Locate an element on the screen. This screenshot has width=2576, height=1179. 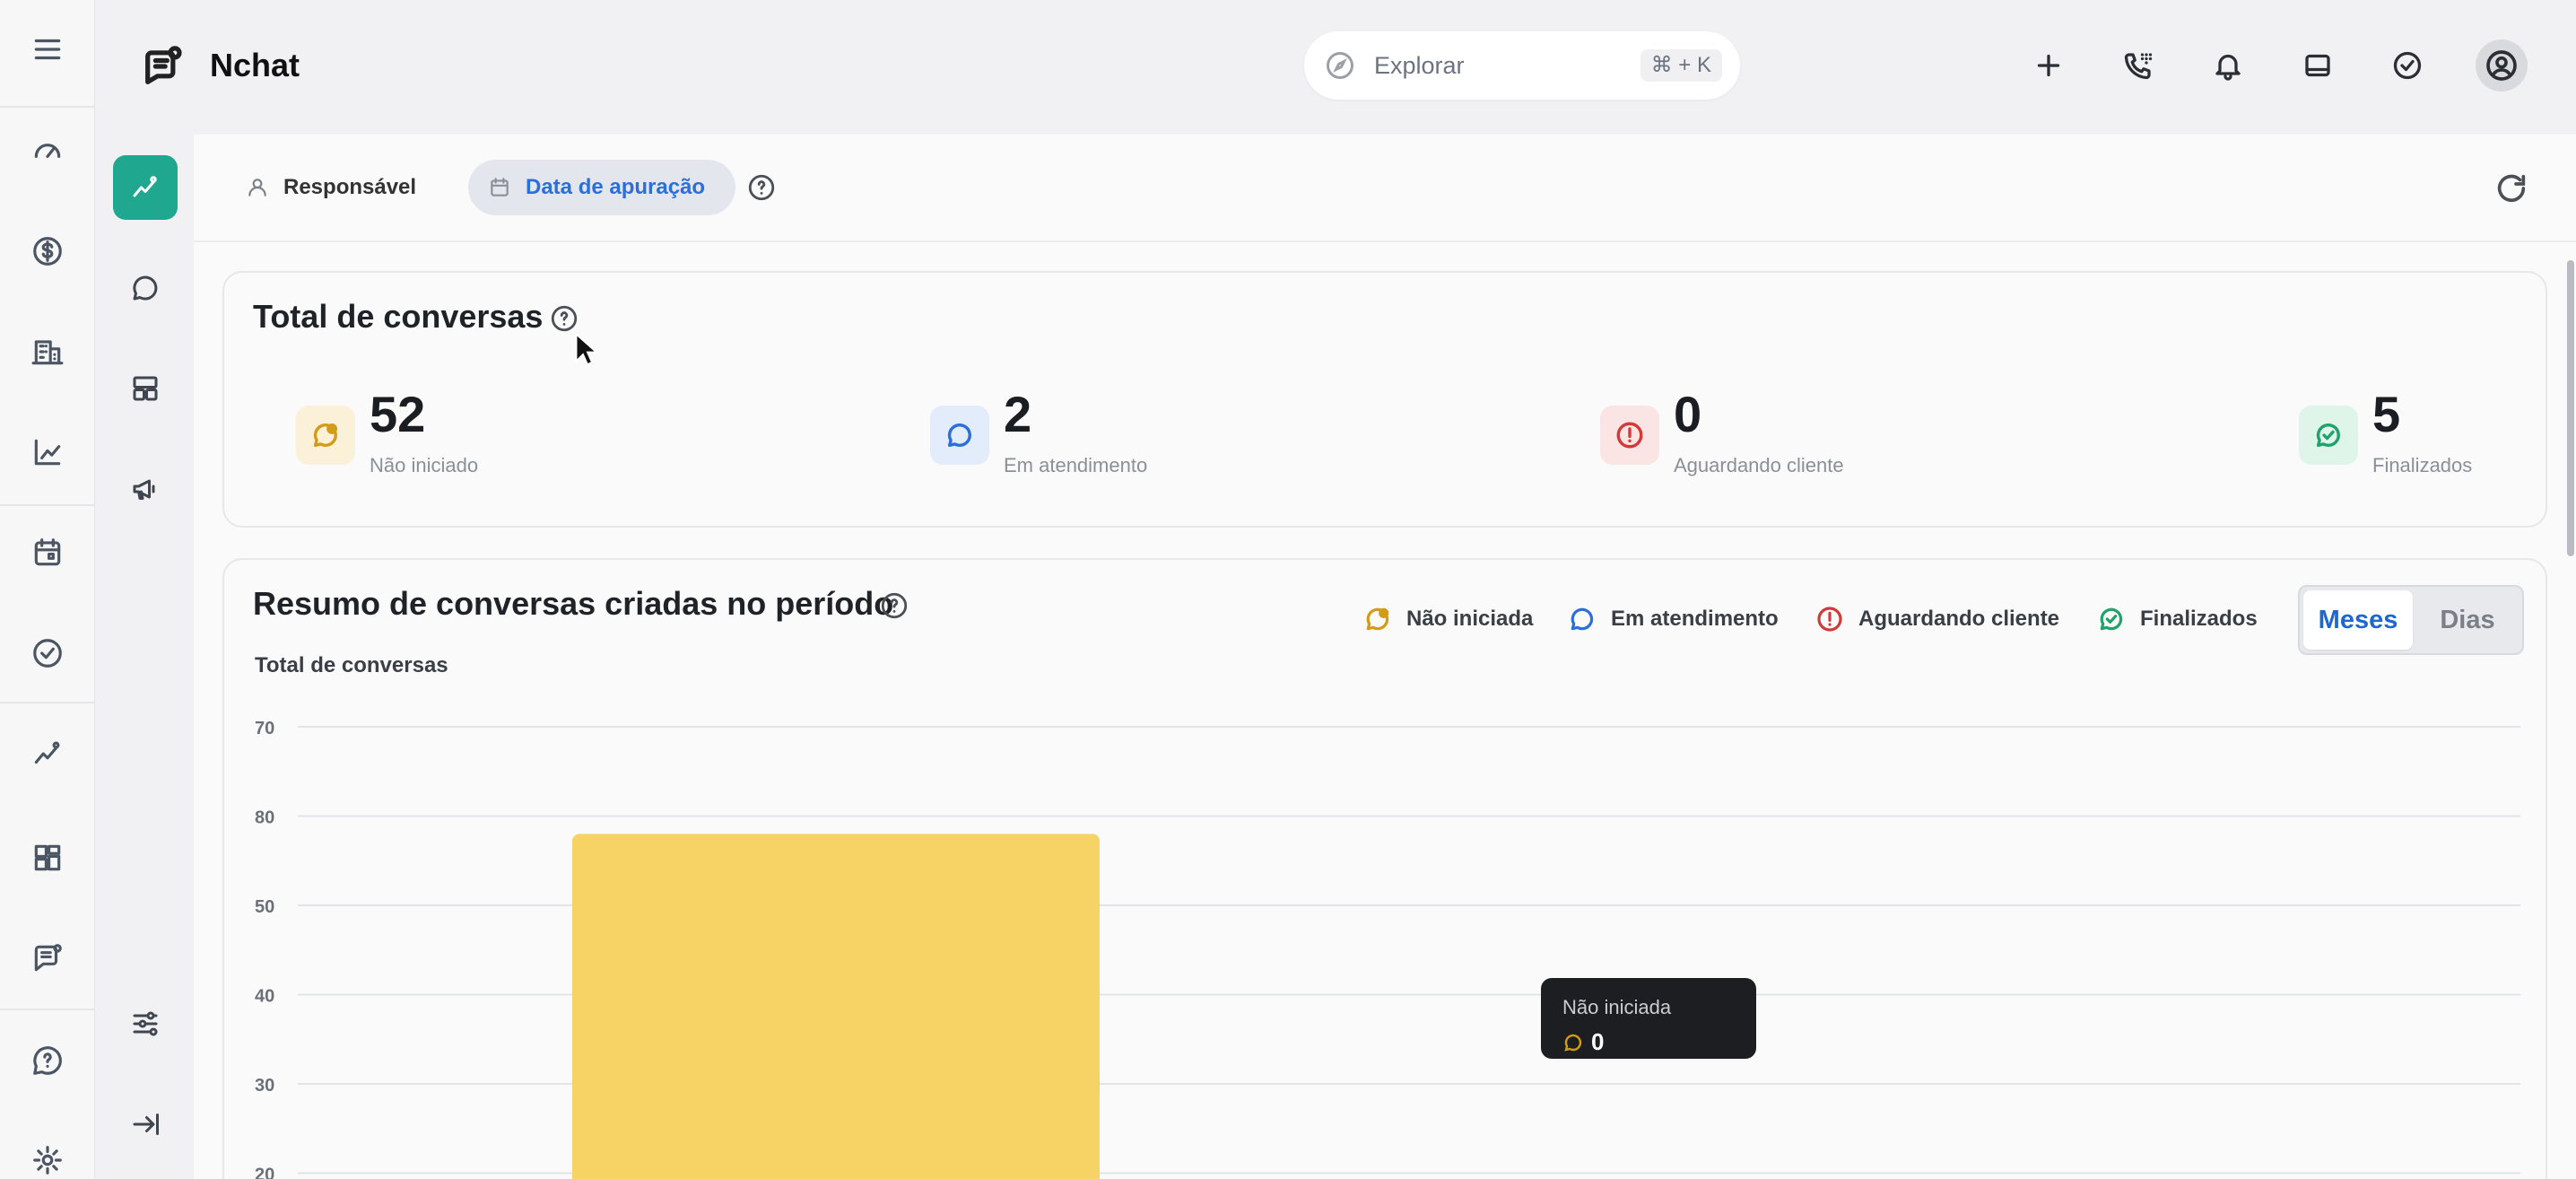
conversations-nav-item is located at coordinates (145, 288).